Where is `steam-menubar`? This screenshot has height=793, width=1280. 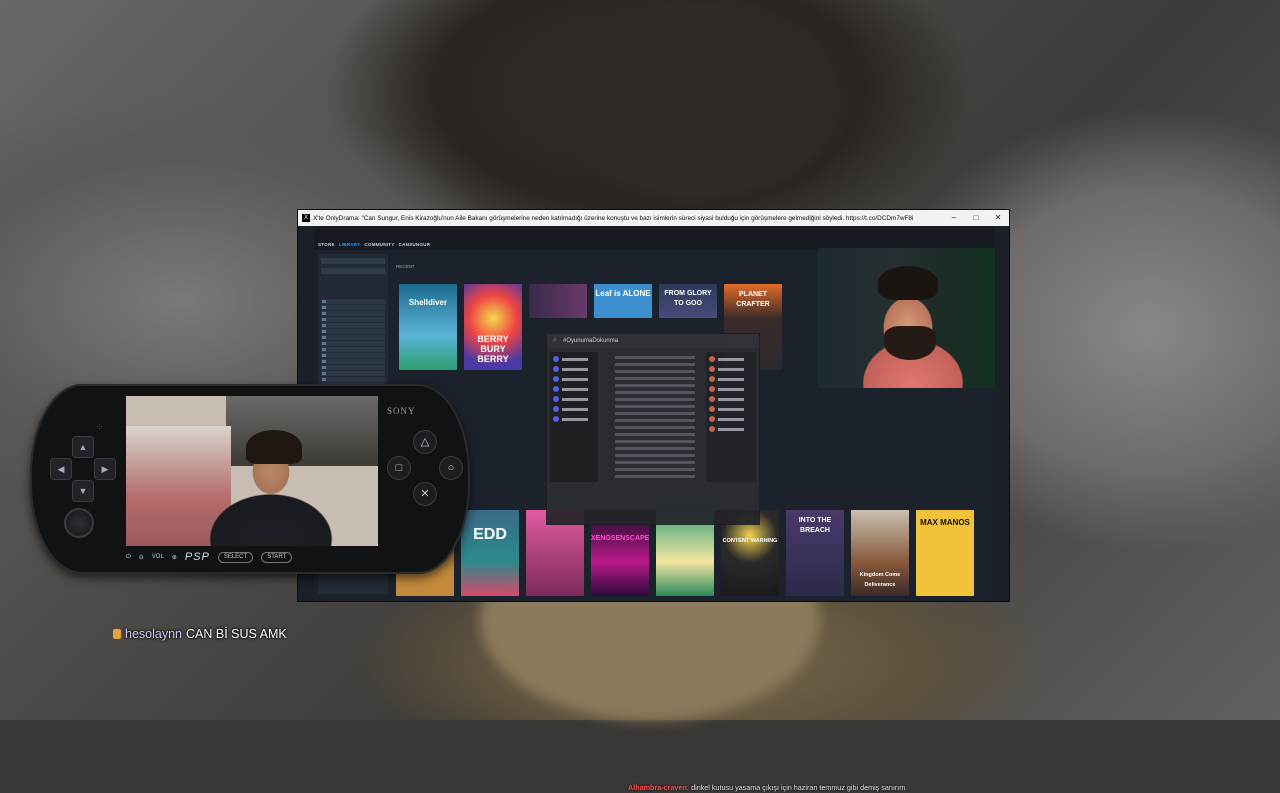 steam-menubar is located at coordinates (654, 232).